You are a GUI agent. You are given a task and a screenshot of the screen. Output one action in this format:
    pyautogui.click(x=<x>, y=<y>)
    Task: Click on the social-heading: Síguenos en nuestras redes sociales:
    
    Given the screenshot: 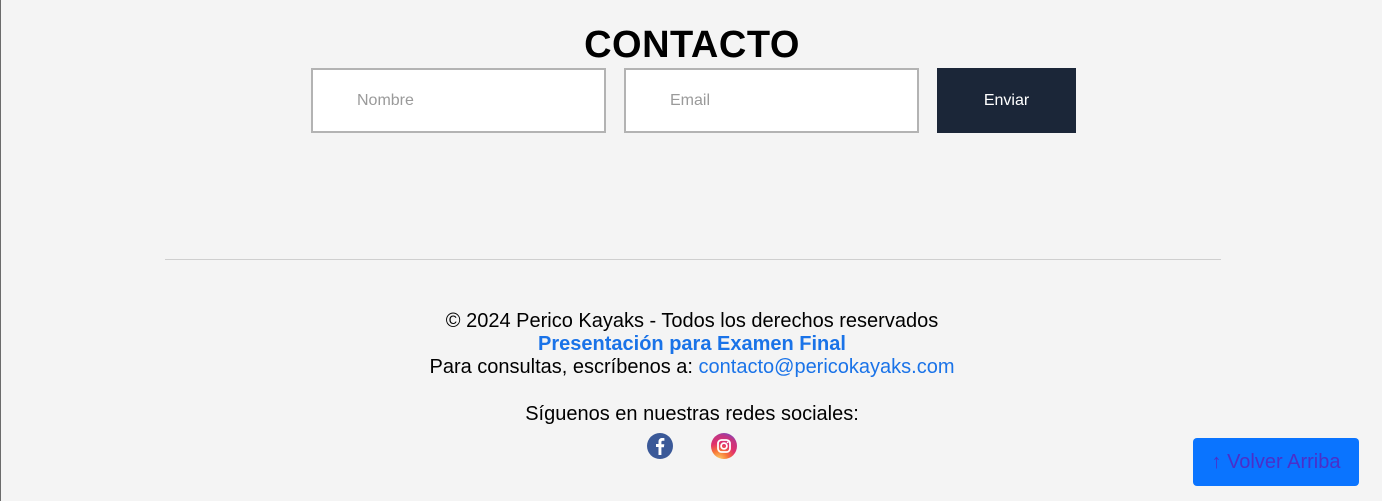 What is the action you would take?
    pyautogui.click(x=692, y=414)
    